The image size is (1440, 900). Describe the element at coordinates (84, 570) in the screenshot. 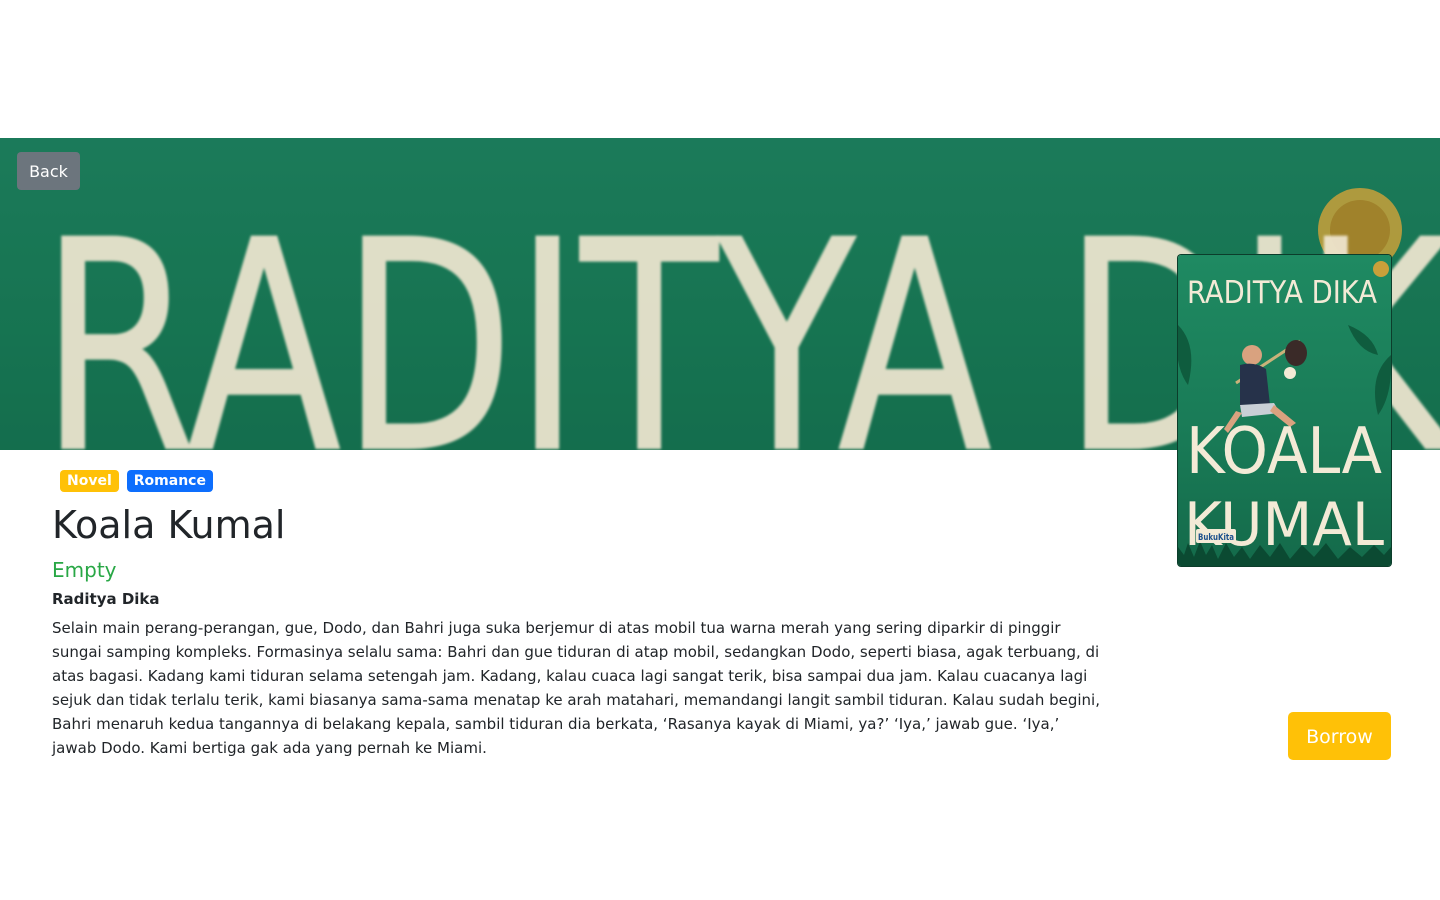

I see `availability-status: Empty` at that location.